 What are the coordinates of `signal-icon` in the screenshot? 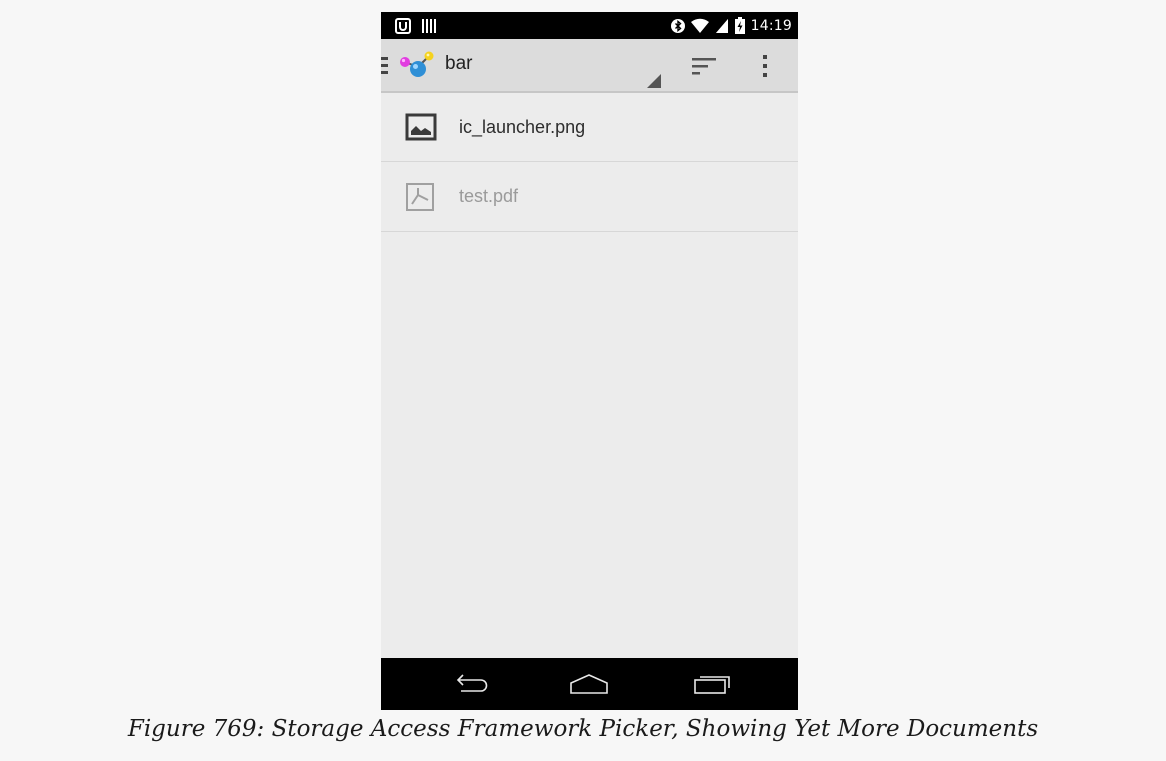 It's located at (722, 26).